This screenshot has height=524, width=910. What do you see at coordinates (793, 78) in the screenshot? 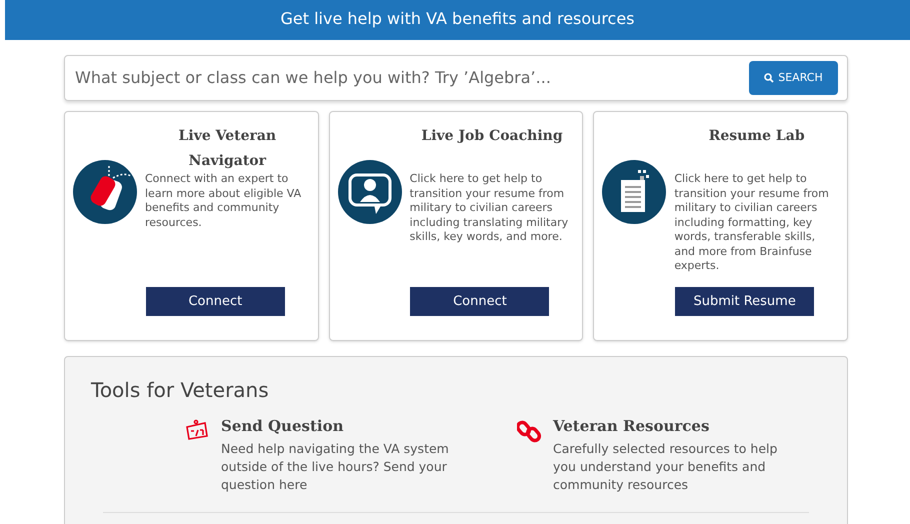
I see `search-button: SEARCH` at bounding box center [793, 78].